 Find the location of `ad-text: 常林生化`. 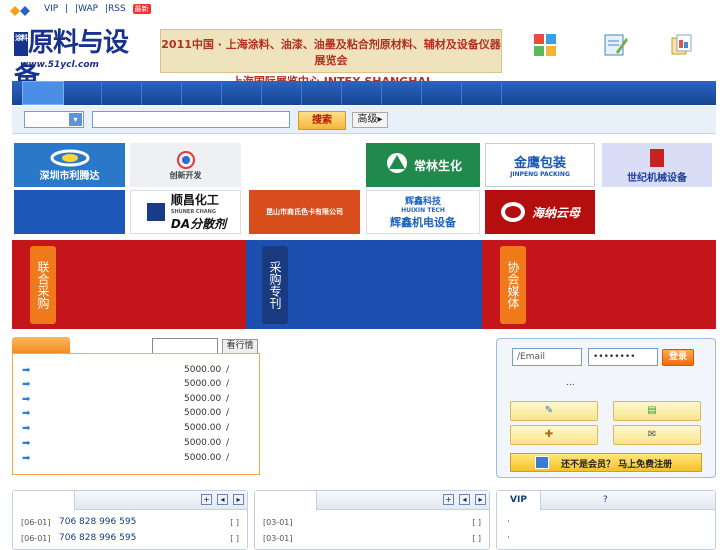

ad-text: 常林生化 is located at coordinates (437, 165).